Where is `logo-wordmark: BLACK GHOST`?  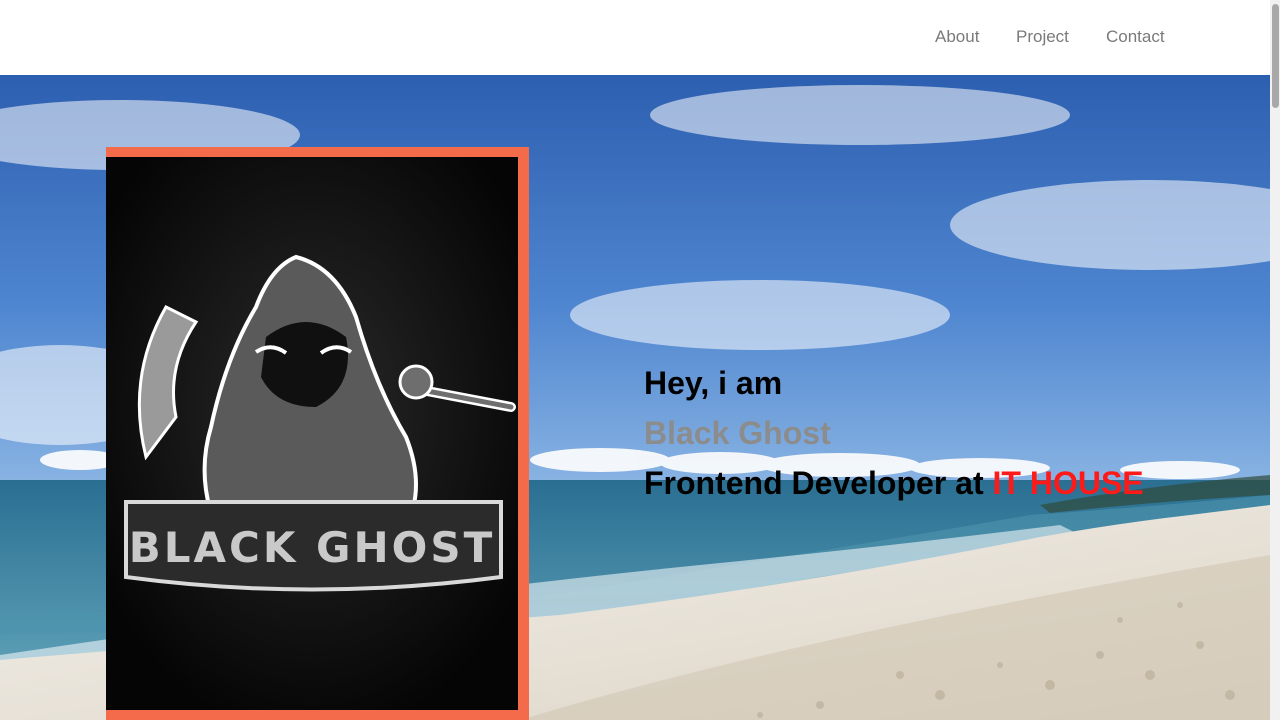 logo-wordmark: BLACK GHOST is located at coordinates (312, 547).